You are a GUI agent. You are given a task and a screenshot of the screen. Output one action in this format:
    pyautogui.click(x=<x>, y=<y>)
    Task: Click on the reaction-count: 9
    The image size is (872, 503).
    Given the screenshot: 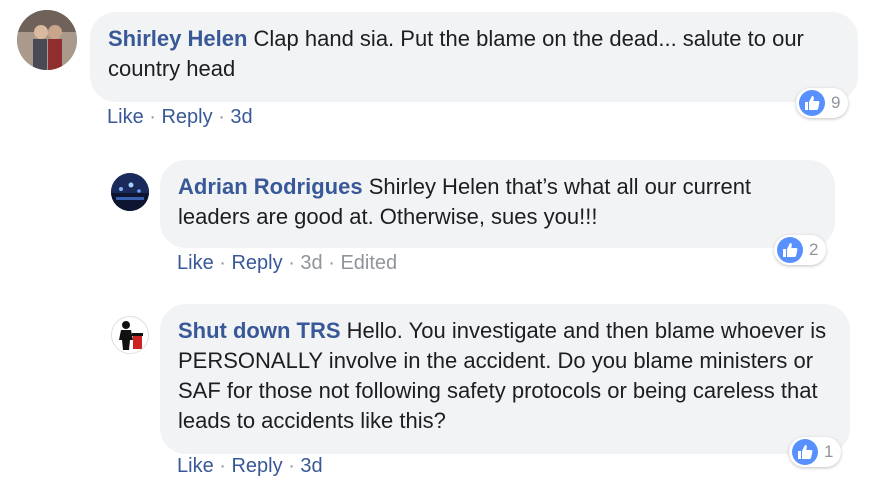 What is the action you would take?
    pyautogui.click(x=836, y=102)
    